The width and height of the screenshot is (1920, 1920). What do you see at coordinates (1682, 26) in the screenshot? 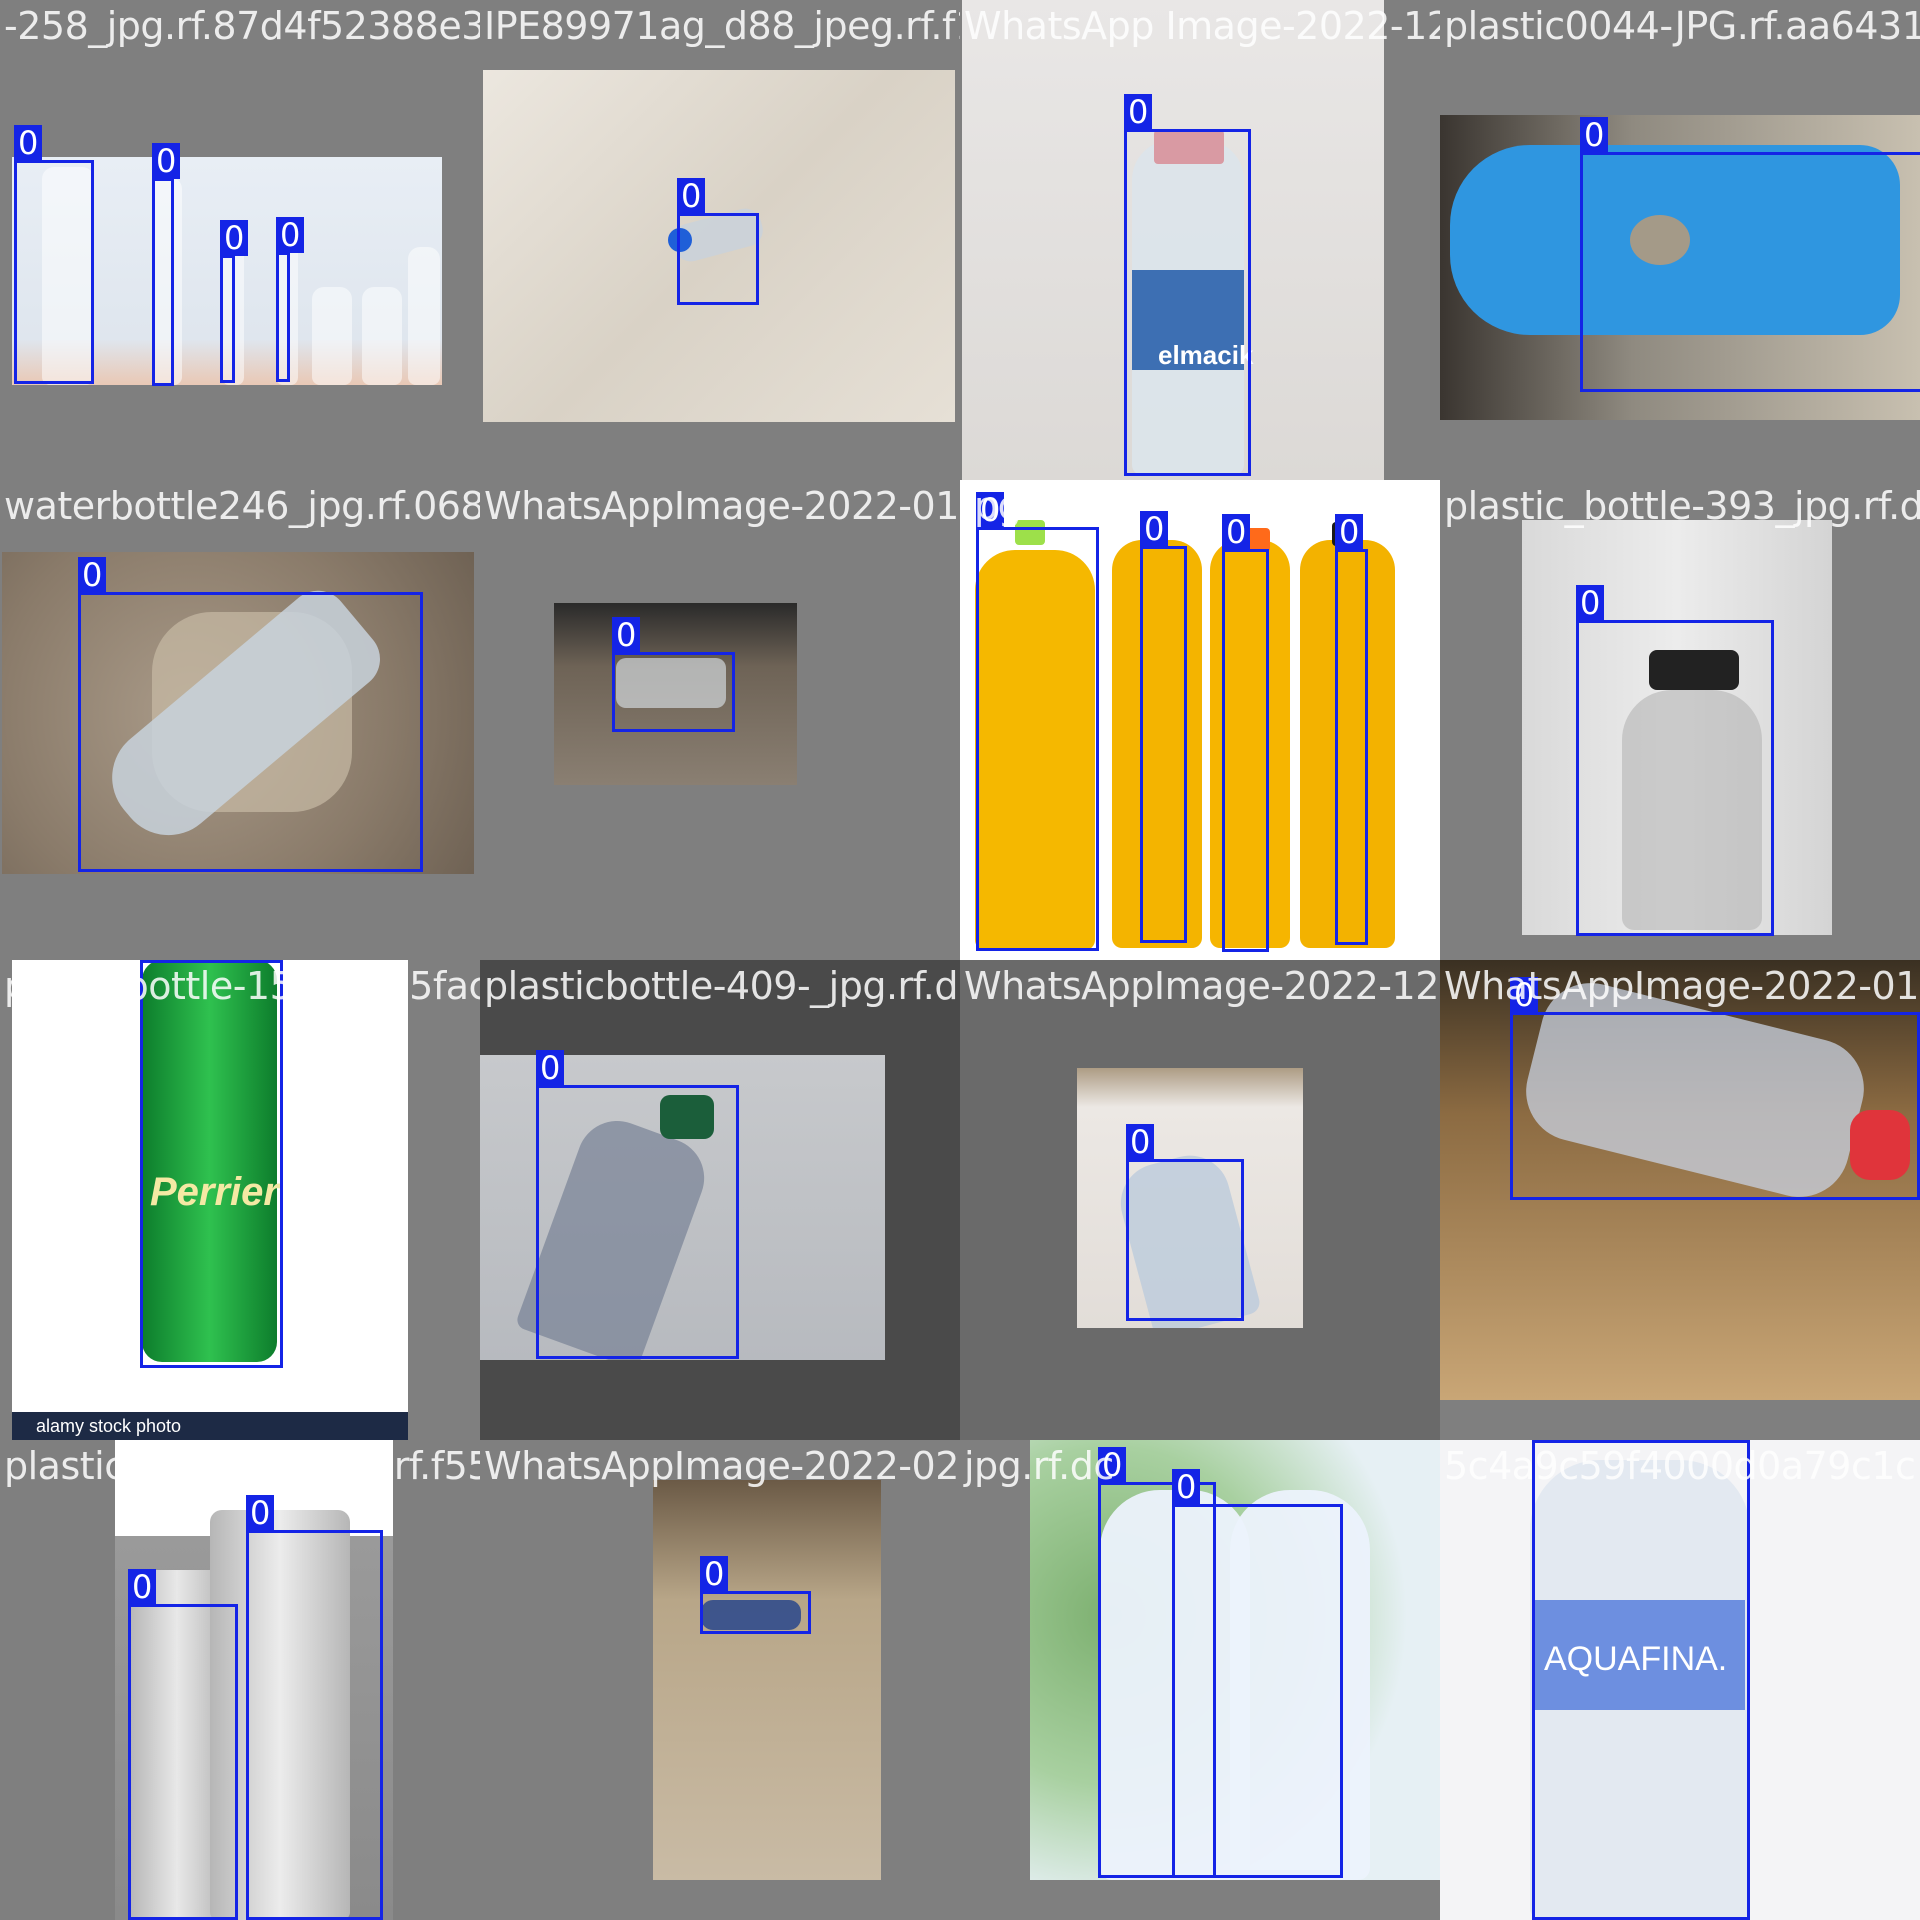
I see `image-filename: plastic0044-JPG.rf.aa6431b` at bounding box center [1682, 26].